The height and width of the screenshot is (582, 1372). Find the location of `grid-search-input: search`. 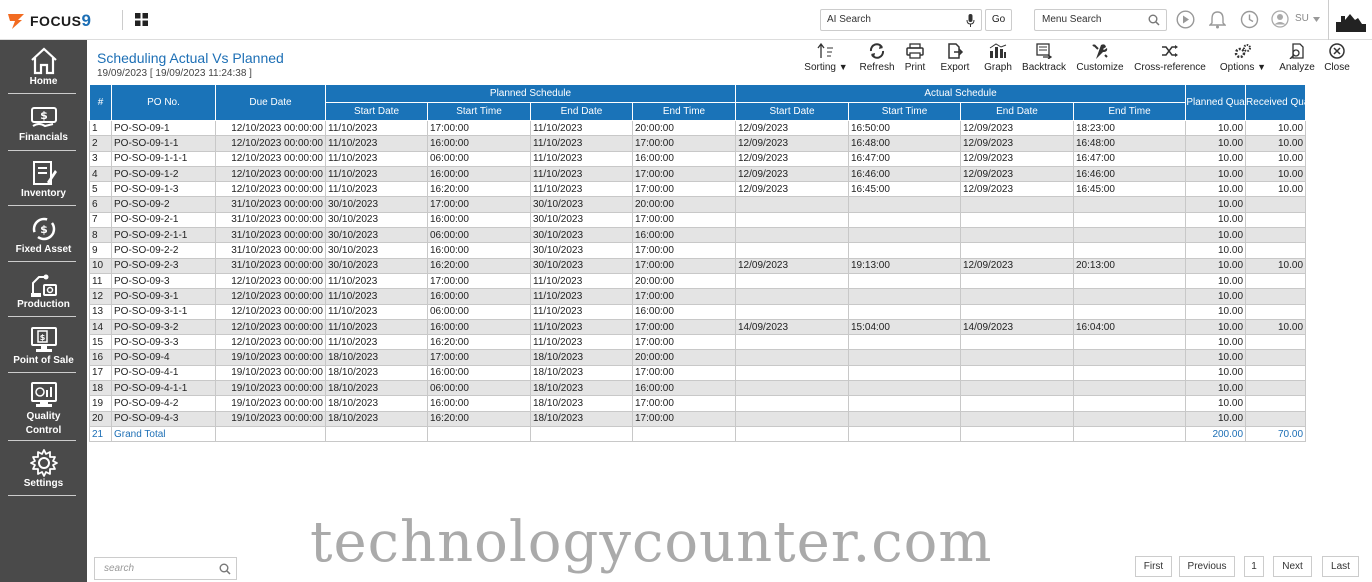

grid-search-input: search is located at coordinates (165, 568).